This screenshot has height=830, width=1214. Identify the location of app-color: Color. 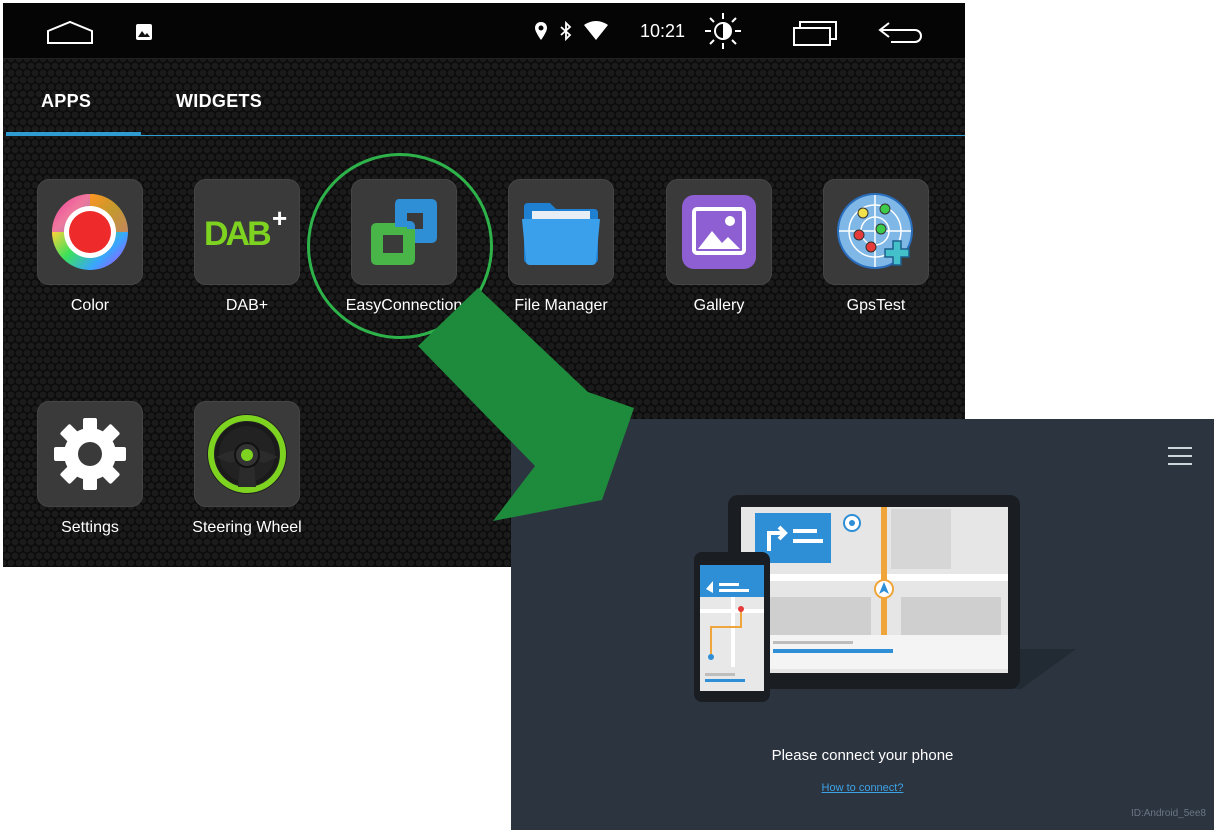
(84, 249).